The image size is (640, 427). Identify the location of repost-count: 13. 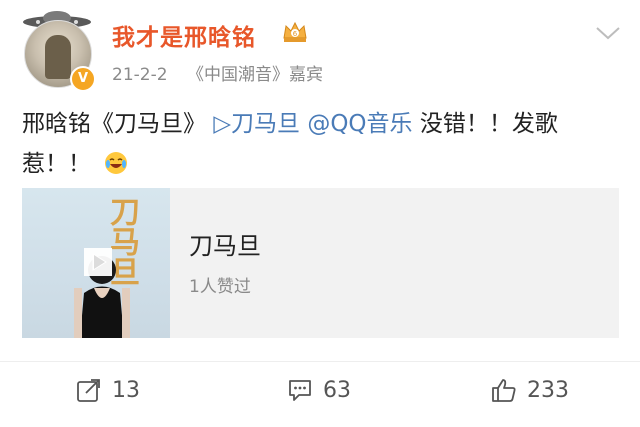
(126, 390).